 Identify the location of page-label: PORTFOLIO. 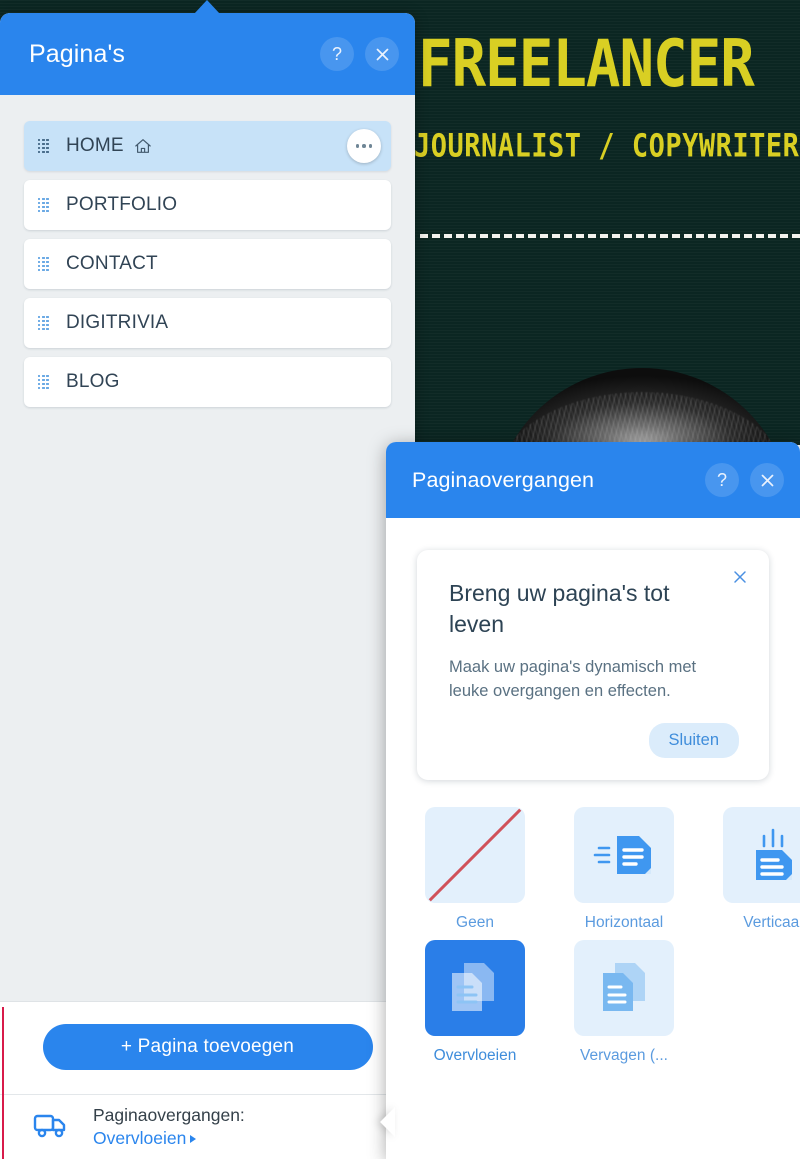
(122, 204).